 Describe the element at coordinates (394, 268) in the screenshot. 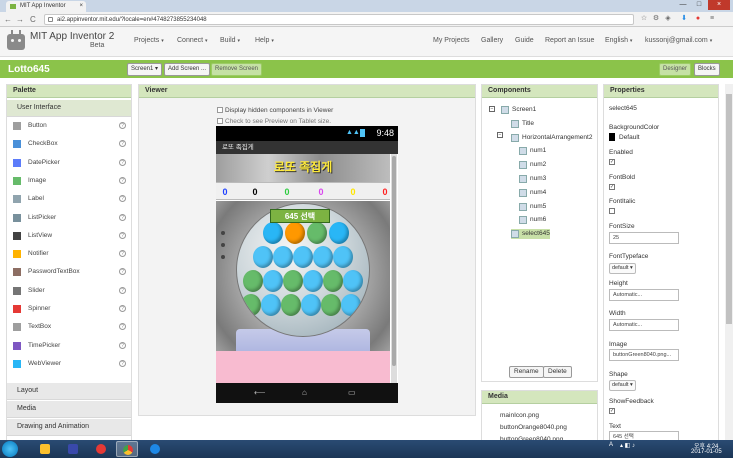

I see `phone-scrollbar` at that location.